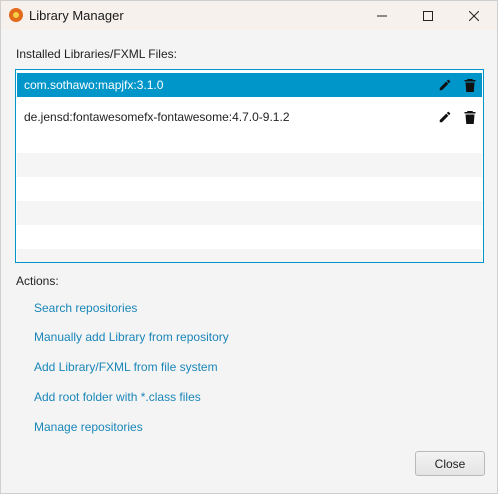 The width and height of the screenshot is (498, 494). I want to click on actions-label: Actions:, so click(37, 281).